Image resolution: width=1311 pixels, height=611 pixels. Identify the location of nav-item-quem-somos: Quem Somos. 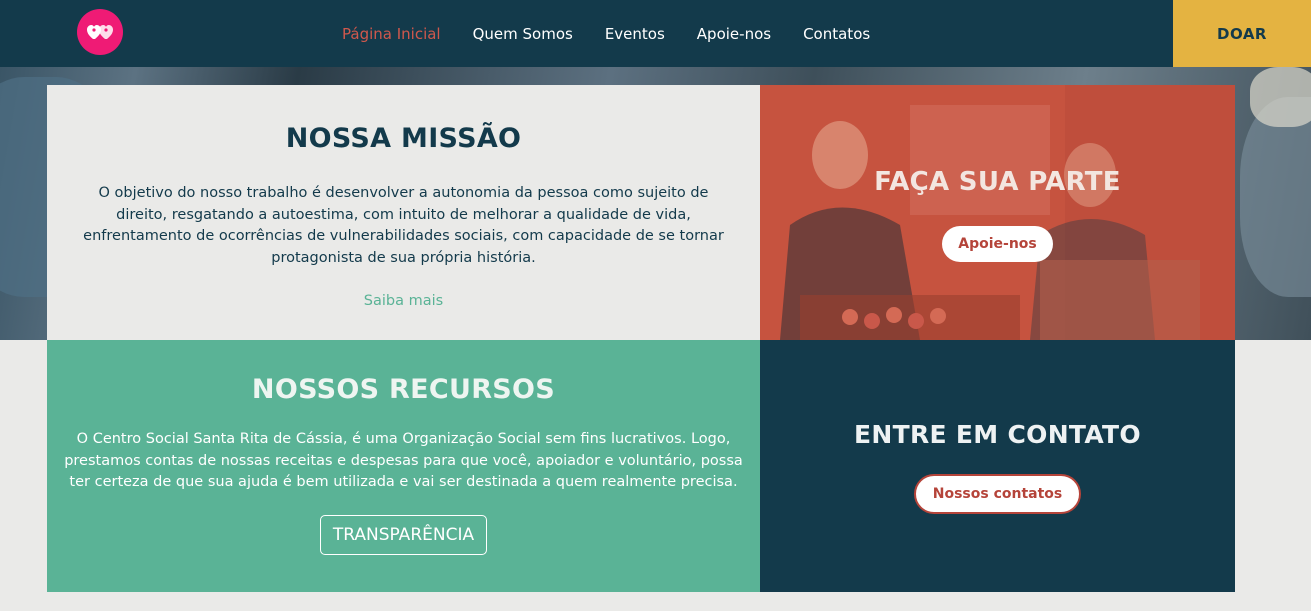
(523, 34).